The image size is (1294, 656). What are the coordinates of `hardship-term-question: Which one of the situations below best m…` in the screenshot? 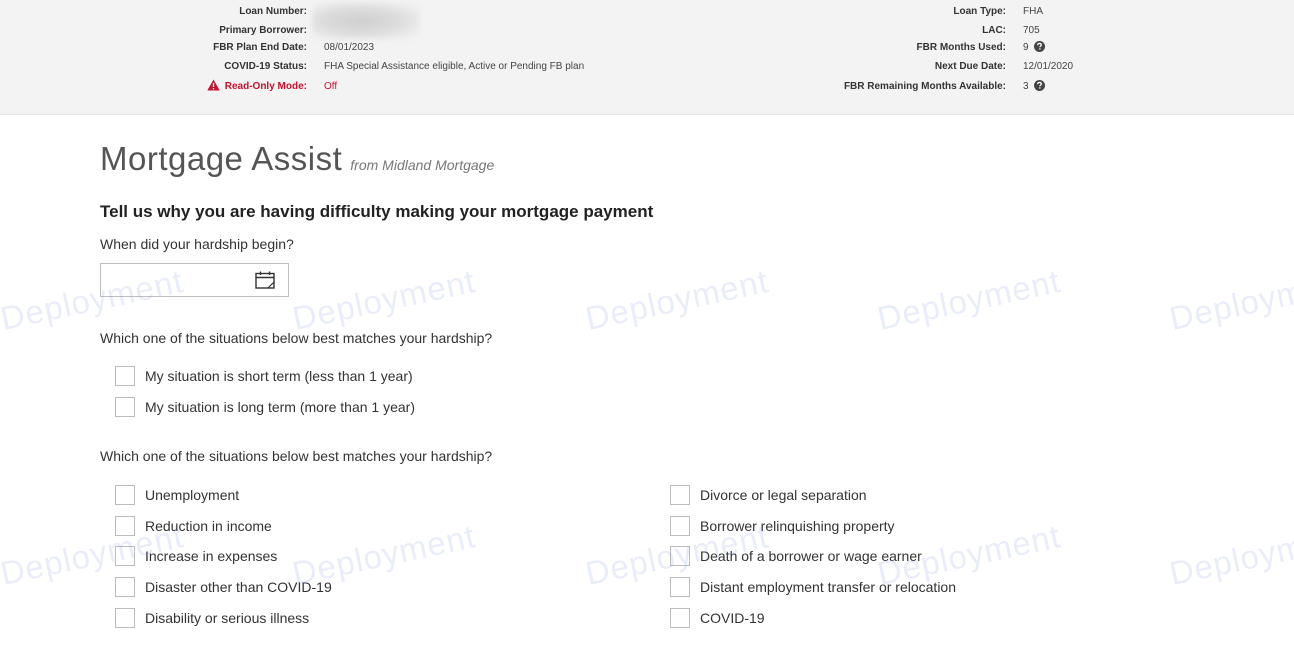 It's located at (296, 338).